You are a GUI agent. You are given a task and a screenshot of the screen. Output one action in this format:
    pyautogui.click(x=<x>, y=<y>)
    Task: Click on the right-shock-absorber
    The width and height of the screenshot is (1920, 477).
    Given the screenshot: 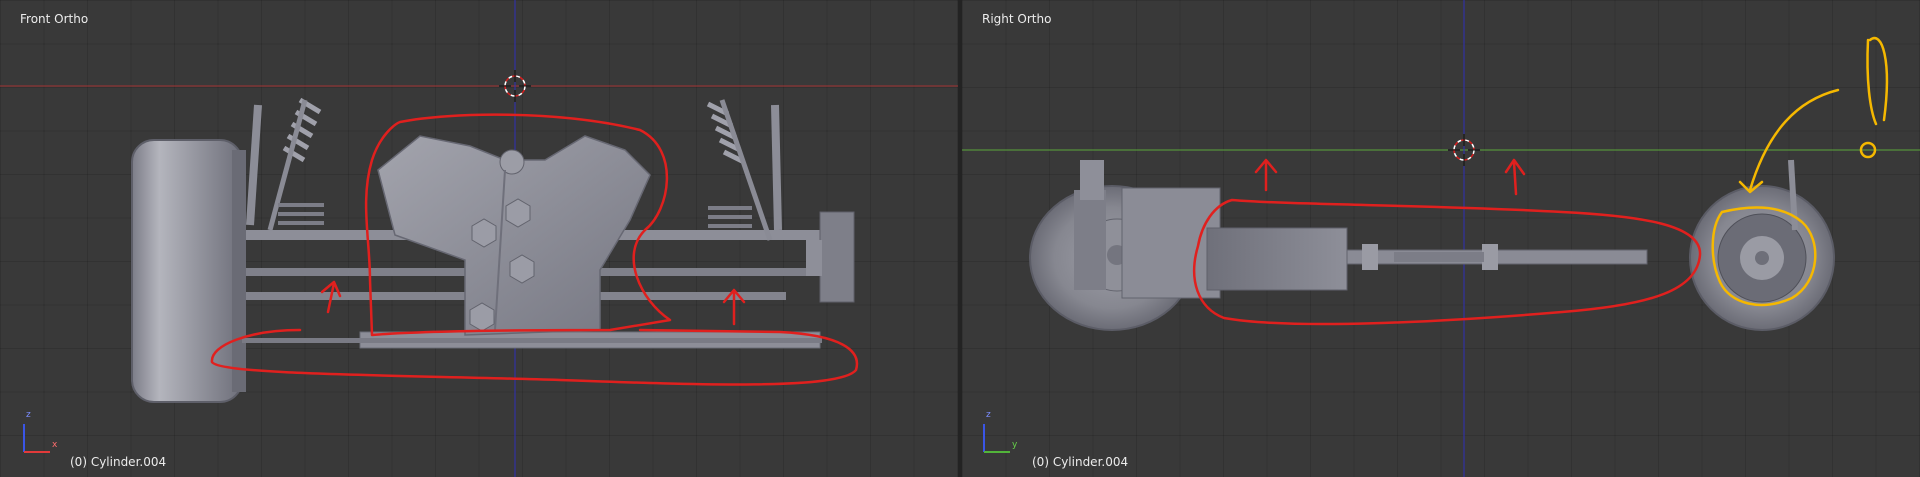 What is the action you would take?
    pyautogui.click(x=744, y=170)
    